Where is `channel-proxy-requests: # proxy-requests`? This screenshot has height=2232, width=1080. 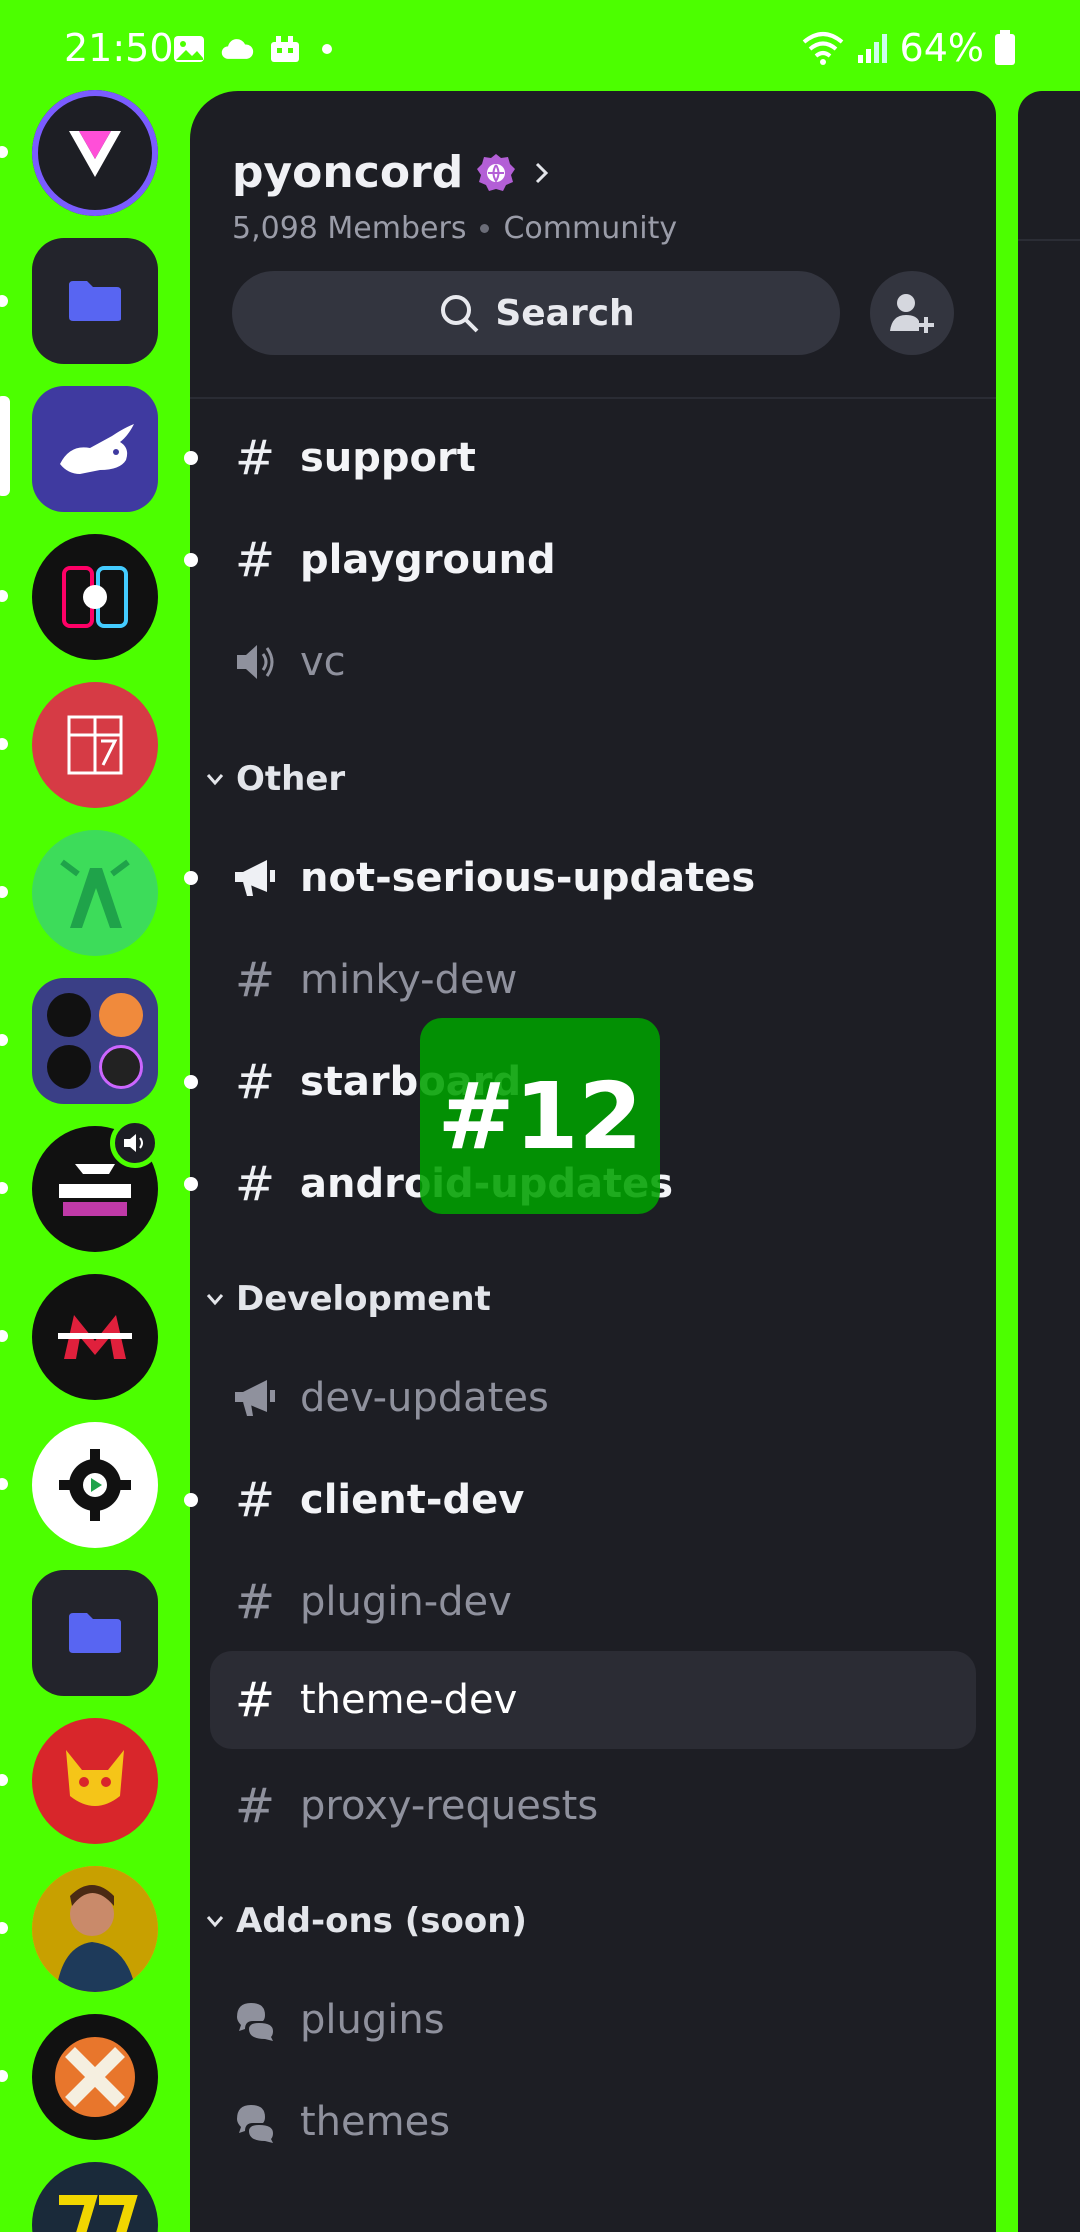 channel-proxy-requests: # proxy-requests is located at coordinates (593, 1806).